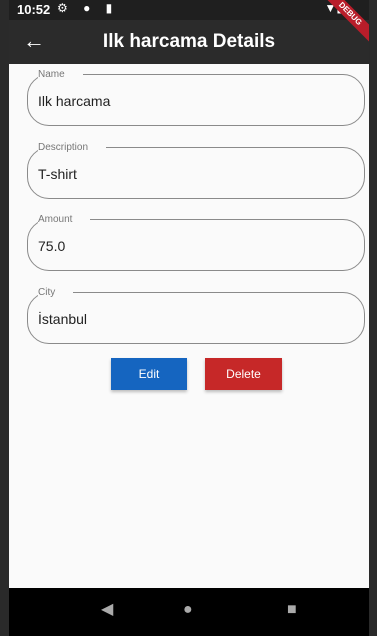  Describe the element at coordinates (196, 242) in the screenshot. I see `amount-field: Amount 75.0` at that location.